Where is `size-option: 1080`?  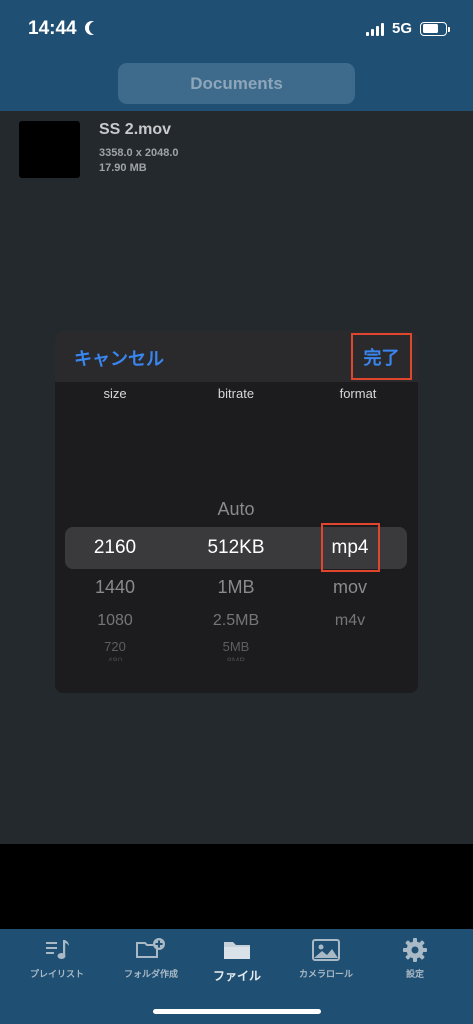 size-option: 1080 is located at coordinates (115, 621).